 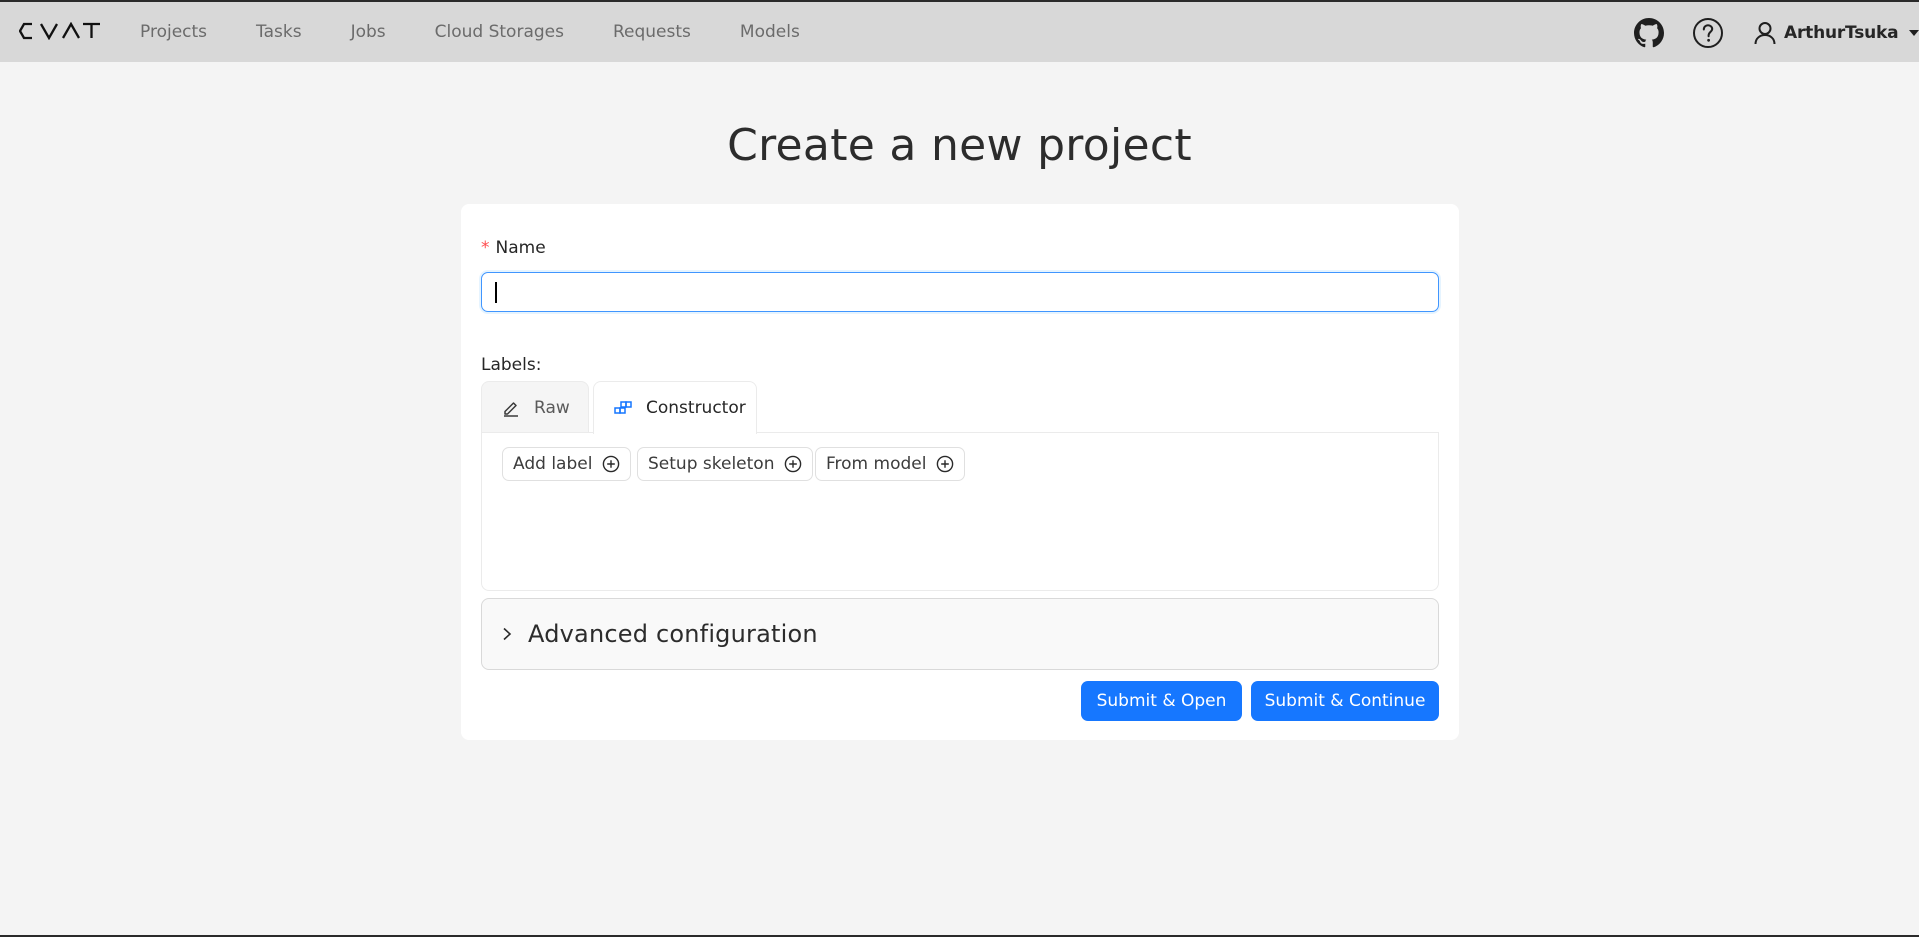 I want to click on text-cursor, so click(x=496, y=292).